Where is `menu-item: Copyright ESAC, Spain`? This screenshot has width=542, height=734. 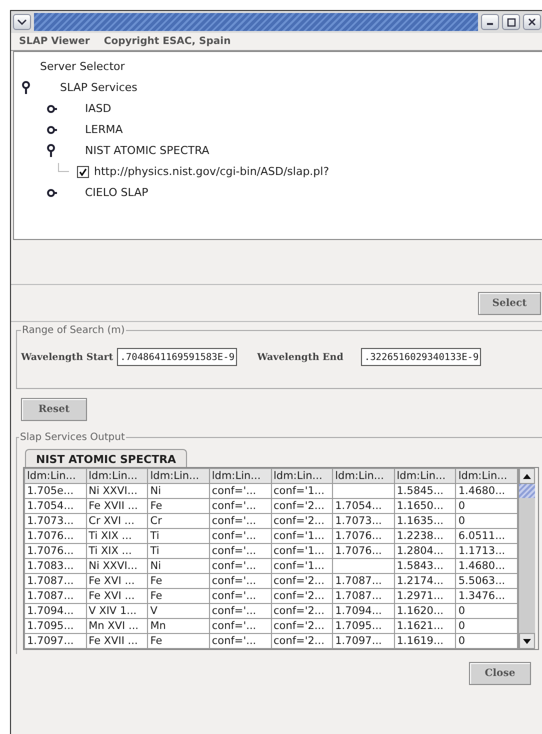 menu-item: Copyright ESAC, Spain is located at coordinates (167, 41).